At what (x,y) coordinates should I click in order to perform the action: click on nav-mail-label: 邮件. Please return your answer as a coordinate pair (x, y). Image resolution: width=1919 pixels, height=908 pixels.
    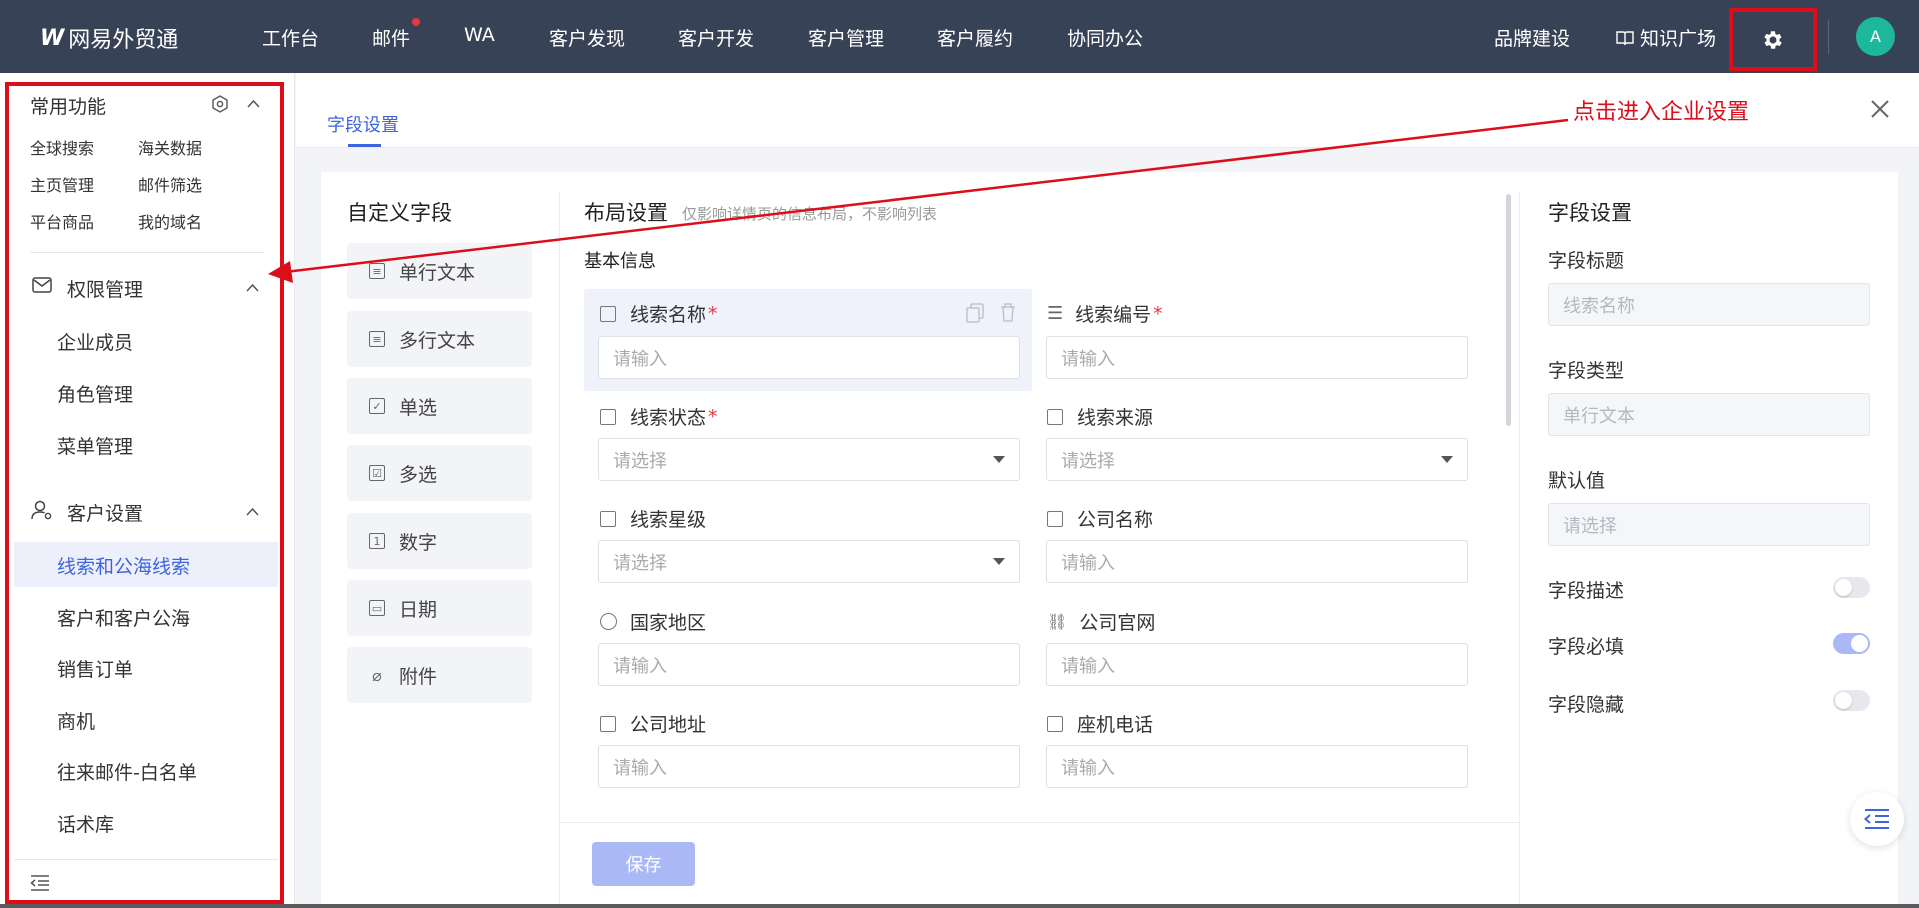
    Looking at the image, I should click on (391, 39).